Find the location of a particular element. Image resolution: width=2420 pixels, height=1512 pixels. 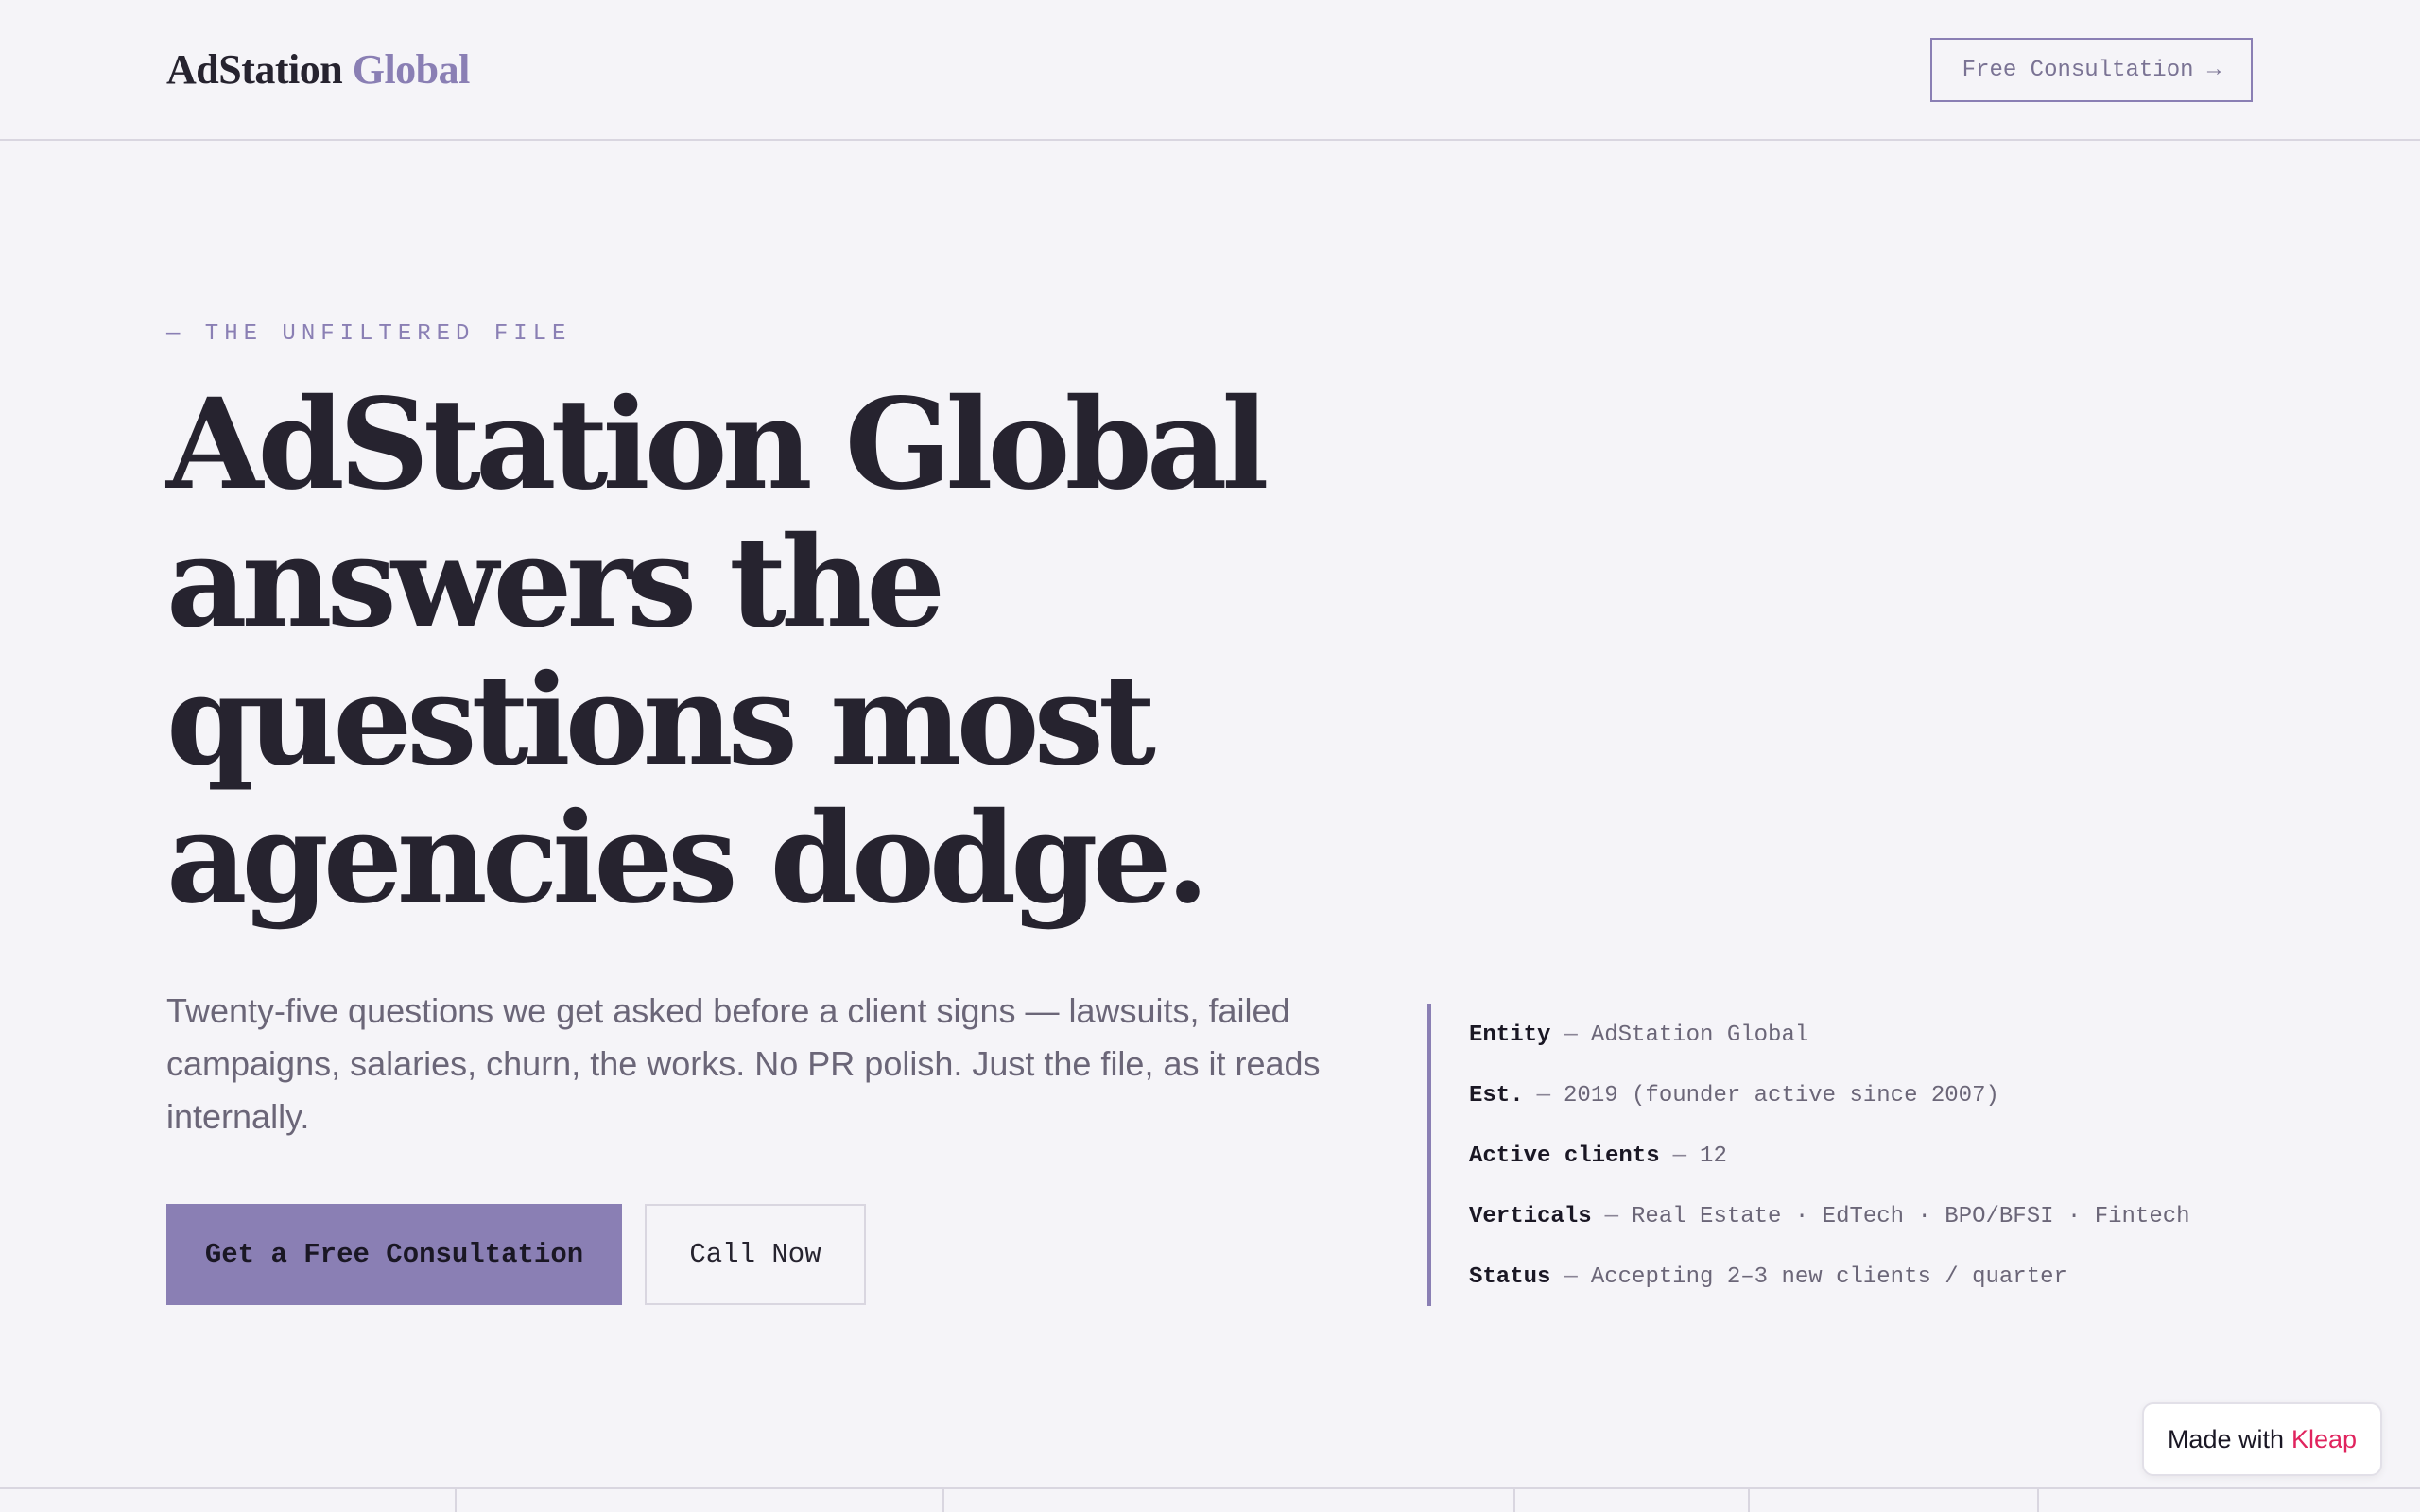

fact-label: Verticals is located at coordinates (1530, 1216).